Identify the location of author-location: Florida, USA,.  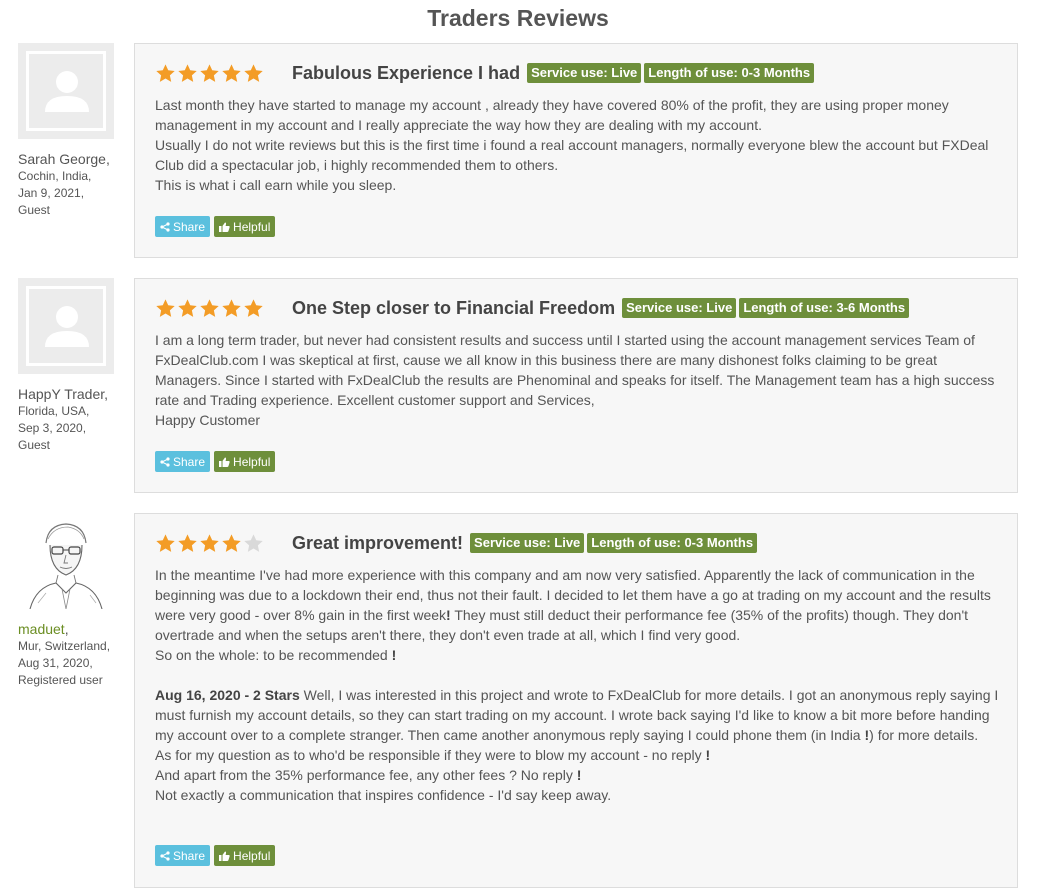
(54, 411).